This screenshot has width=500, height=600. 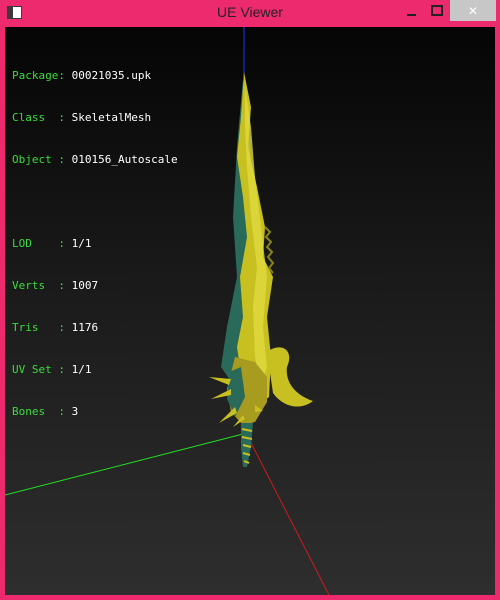 What do you see at coordinates (52, 369) in the screenshot?
I see `info-row-uvset: UV Set : 1/1` at bounding box center [52, 369].